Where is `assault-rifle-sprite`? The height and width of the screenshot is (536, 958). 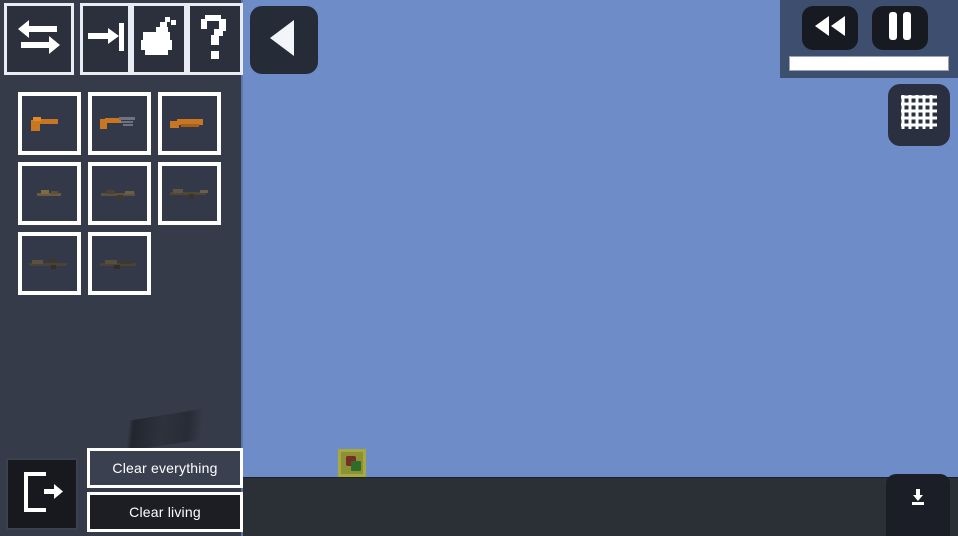
assault-rifle-sprite is located at coordinates (120, 194).